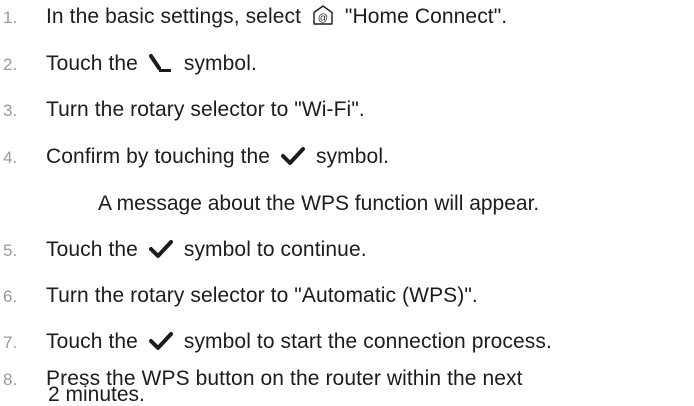  What do you see at coordinates (10, 157) in the screenshot?
I see `step-number: 4.` at bounding box center [10, 157].